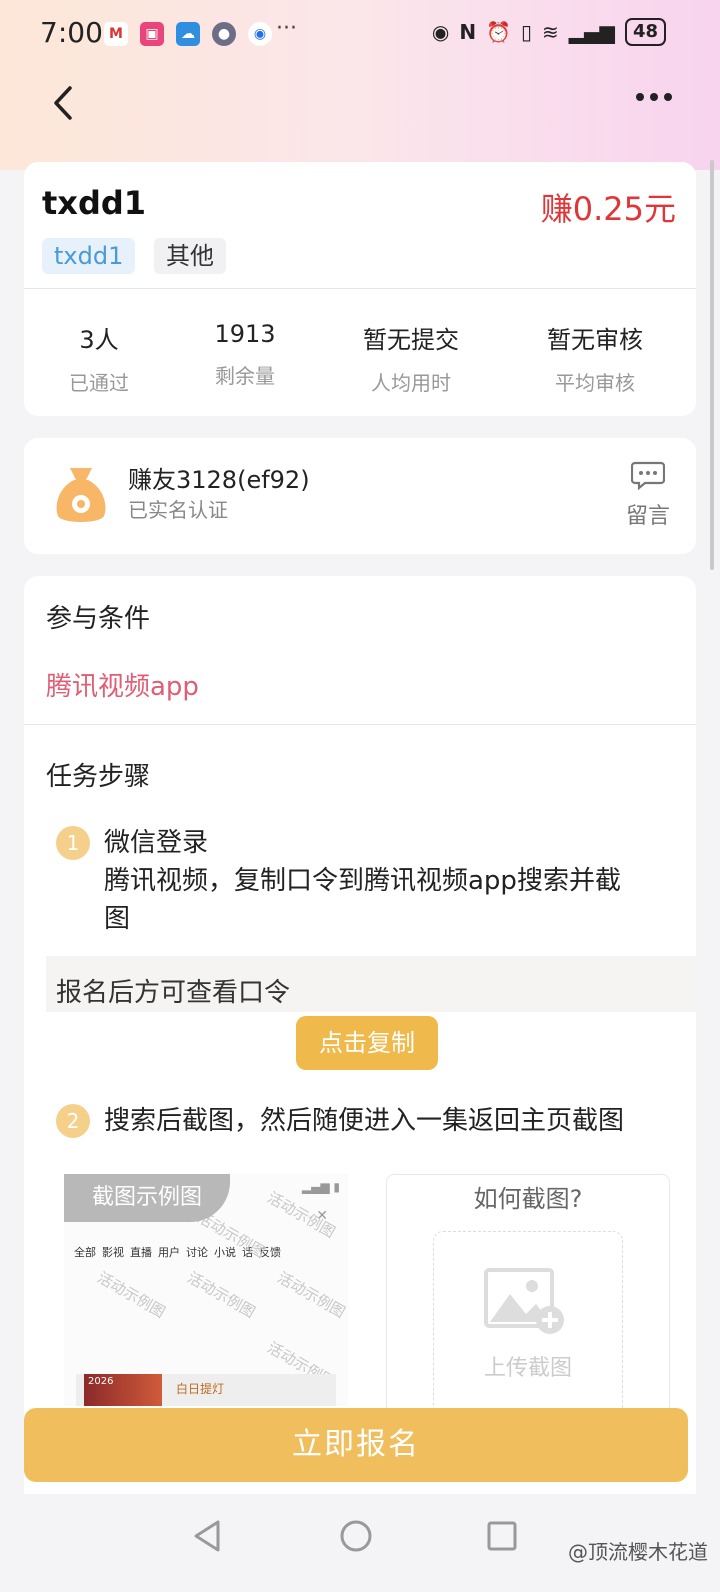  Describe the element at coordinates (245, 376) in the screenshot. I see `stat-label: 剩余量` at that location.